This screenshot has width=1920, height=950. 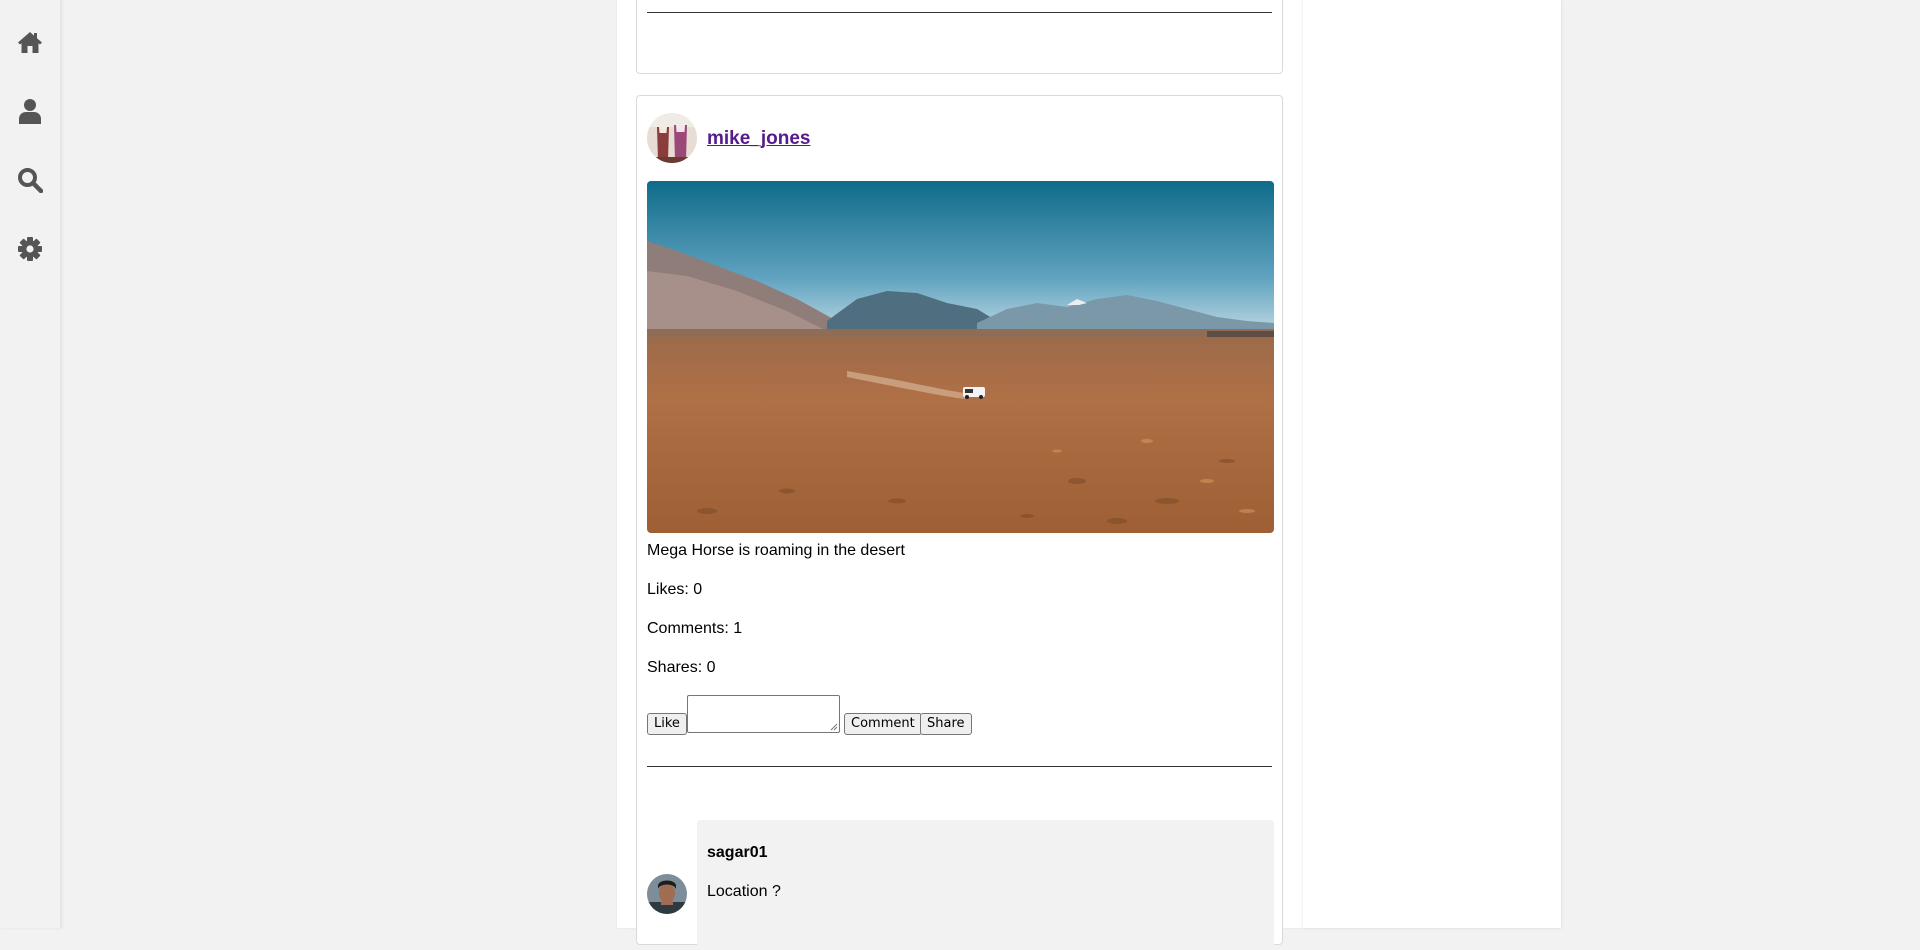 I want to click on search-icon, so click(x=30, y=180).